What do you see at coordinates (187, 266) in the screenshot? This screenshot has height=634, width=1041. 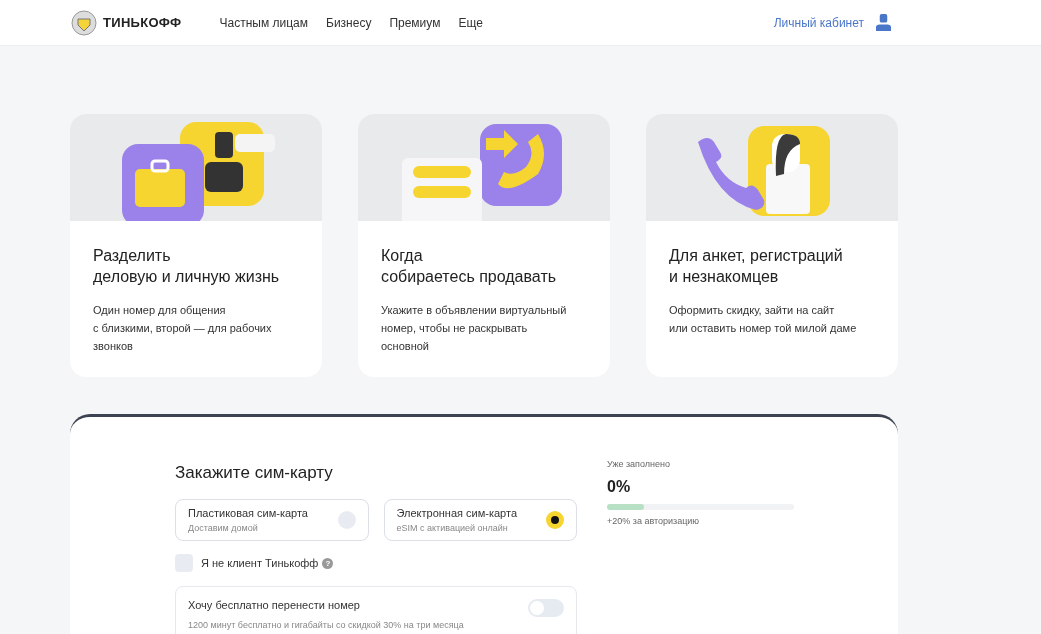 I see `card-title: Разделить деловую и личную жизнь` at bounding box center [187, 266].